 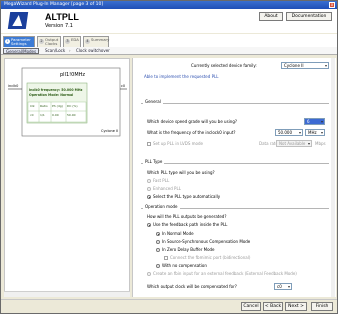 I want to click on operation-mode-question: How will the PLL outputs be generated?, so click(x=187, y=216).